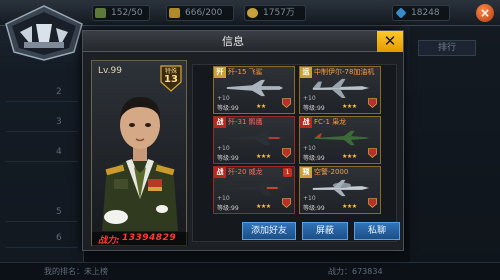 The width and height of the screenshot is (500, 280). Describe the element at coordinates (269, 231) in the screenshot. I see `add-friend-button: 添加好友` at that location.